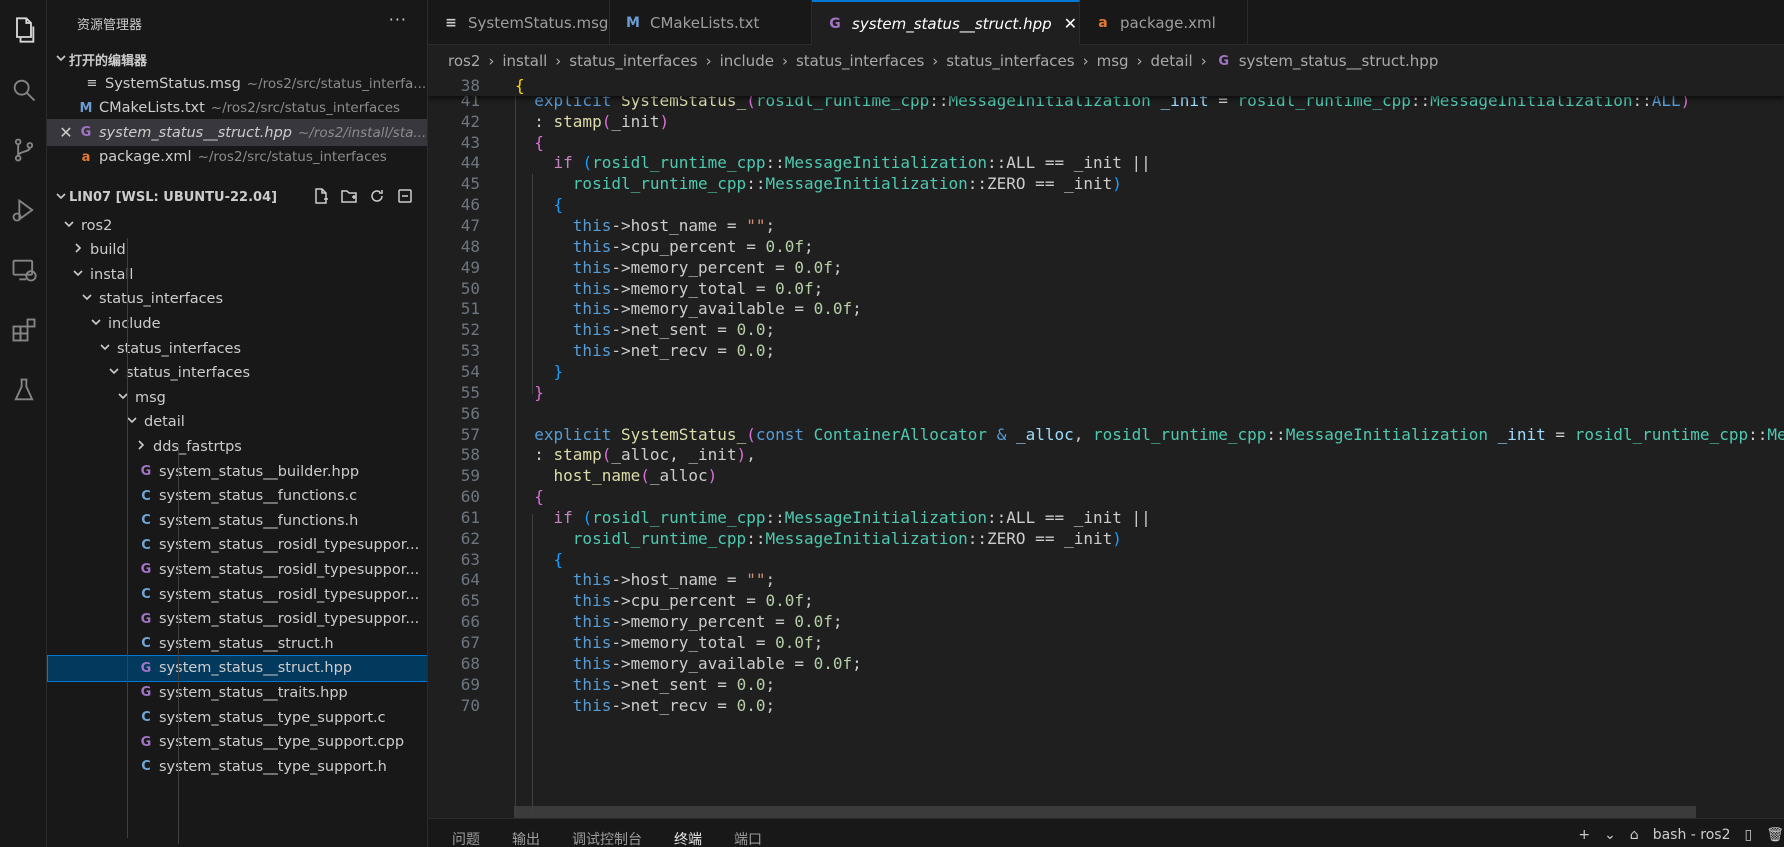 This screenshot has width=1784, height=847. I want to click on line-number: 61, so click(470, 517).